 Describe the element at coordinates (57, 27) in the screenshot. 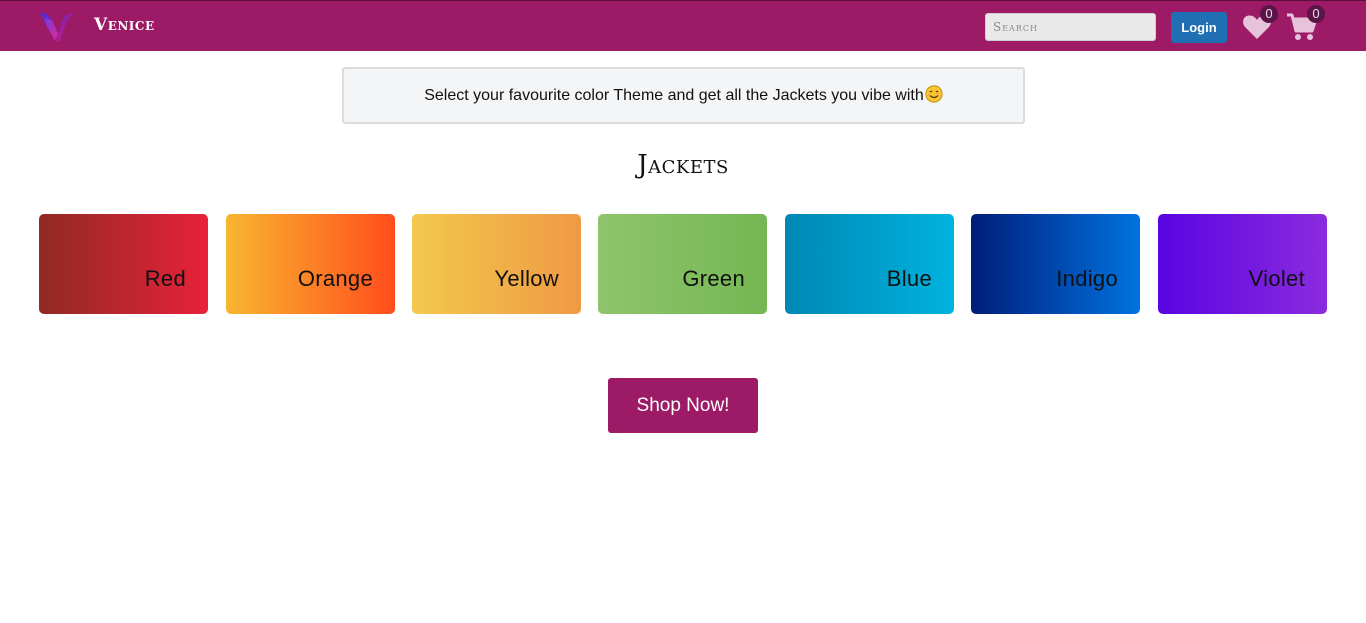

I see `venice-logo-icon` at that location.